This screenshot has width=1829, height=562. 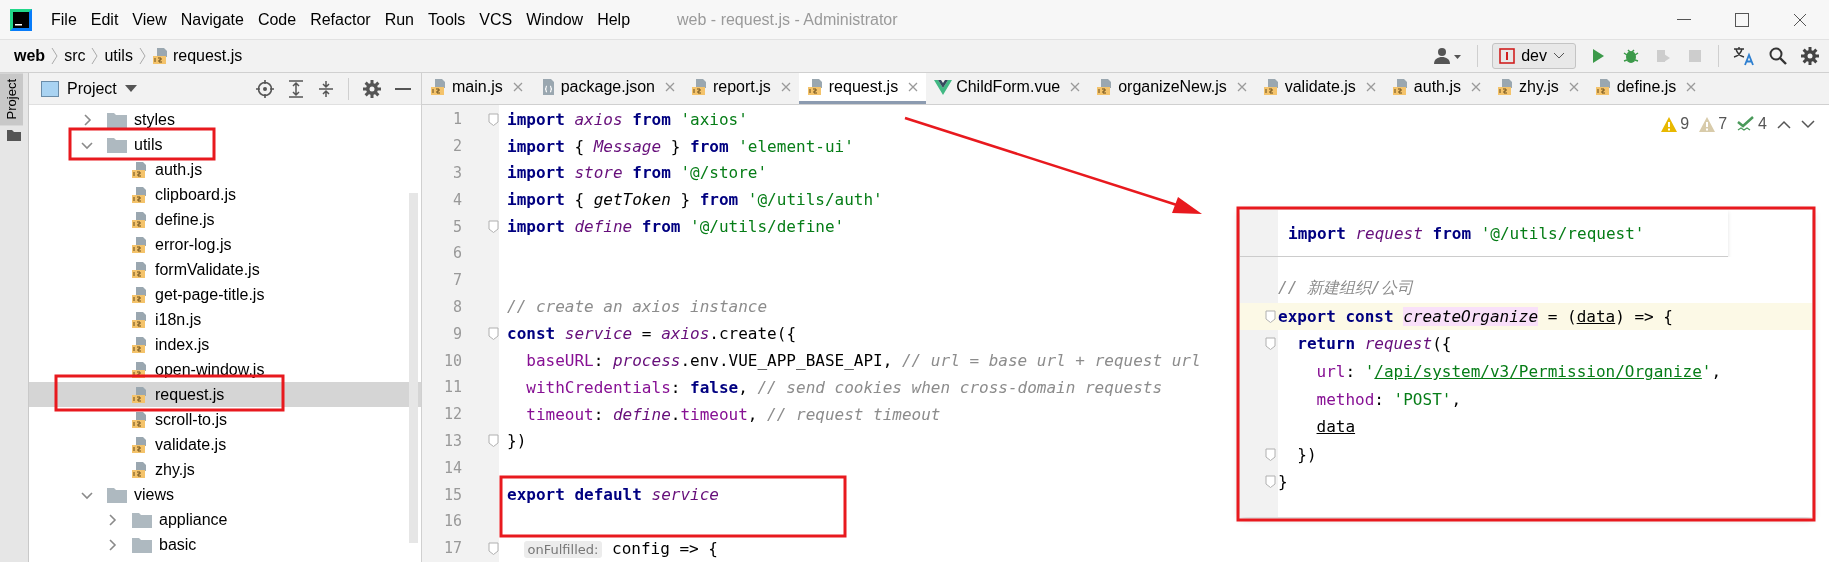 I want to click on breadcrumb: utils, so click(x=118, y=56).